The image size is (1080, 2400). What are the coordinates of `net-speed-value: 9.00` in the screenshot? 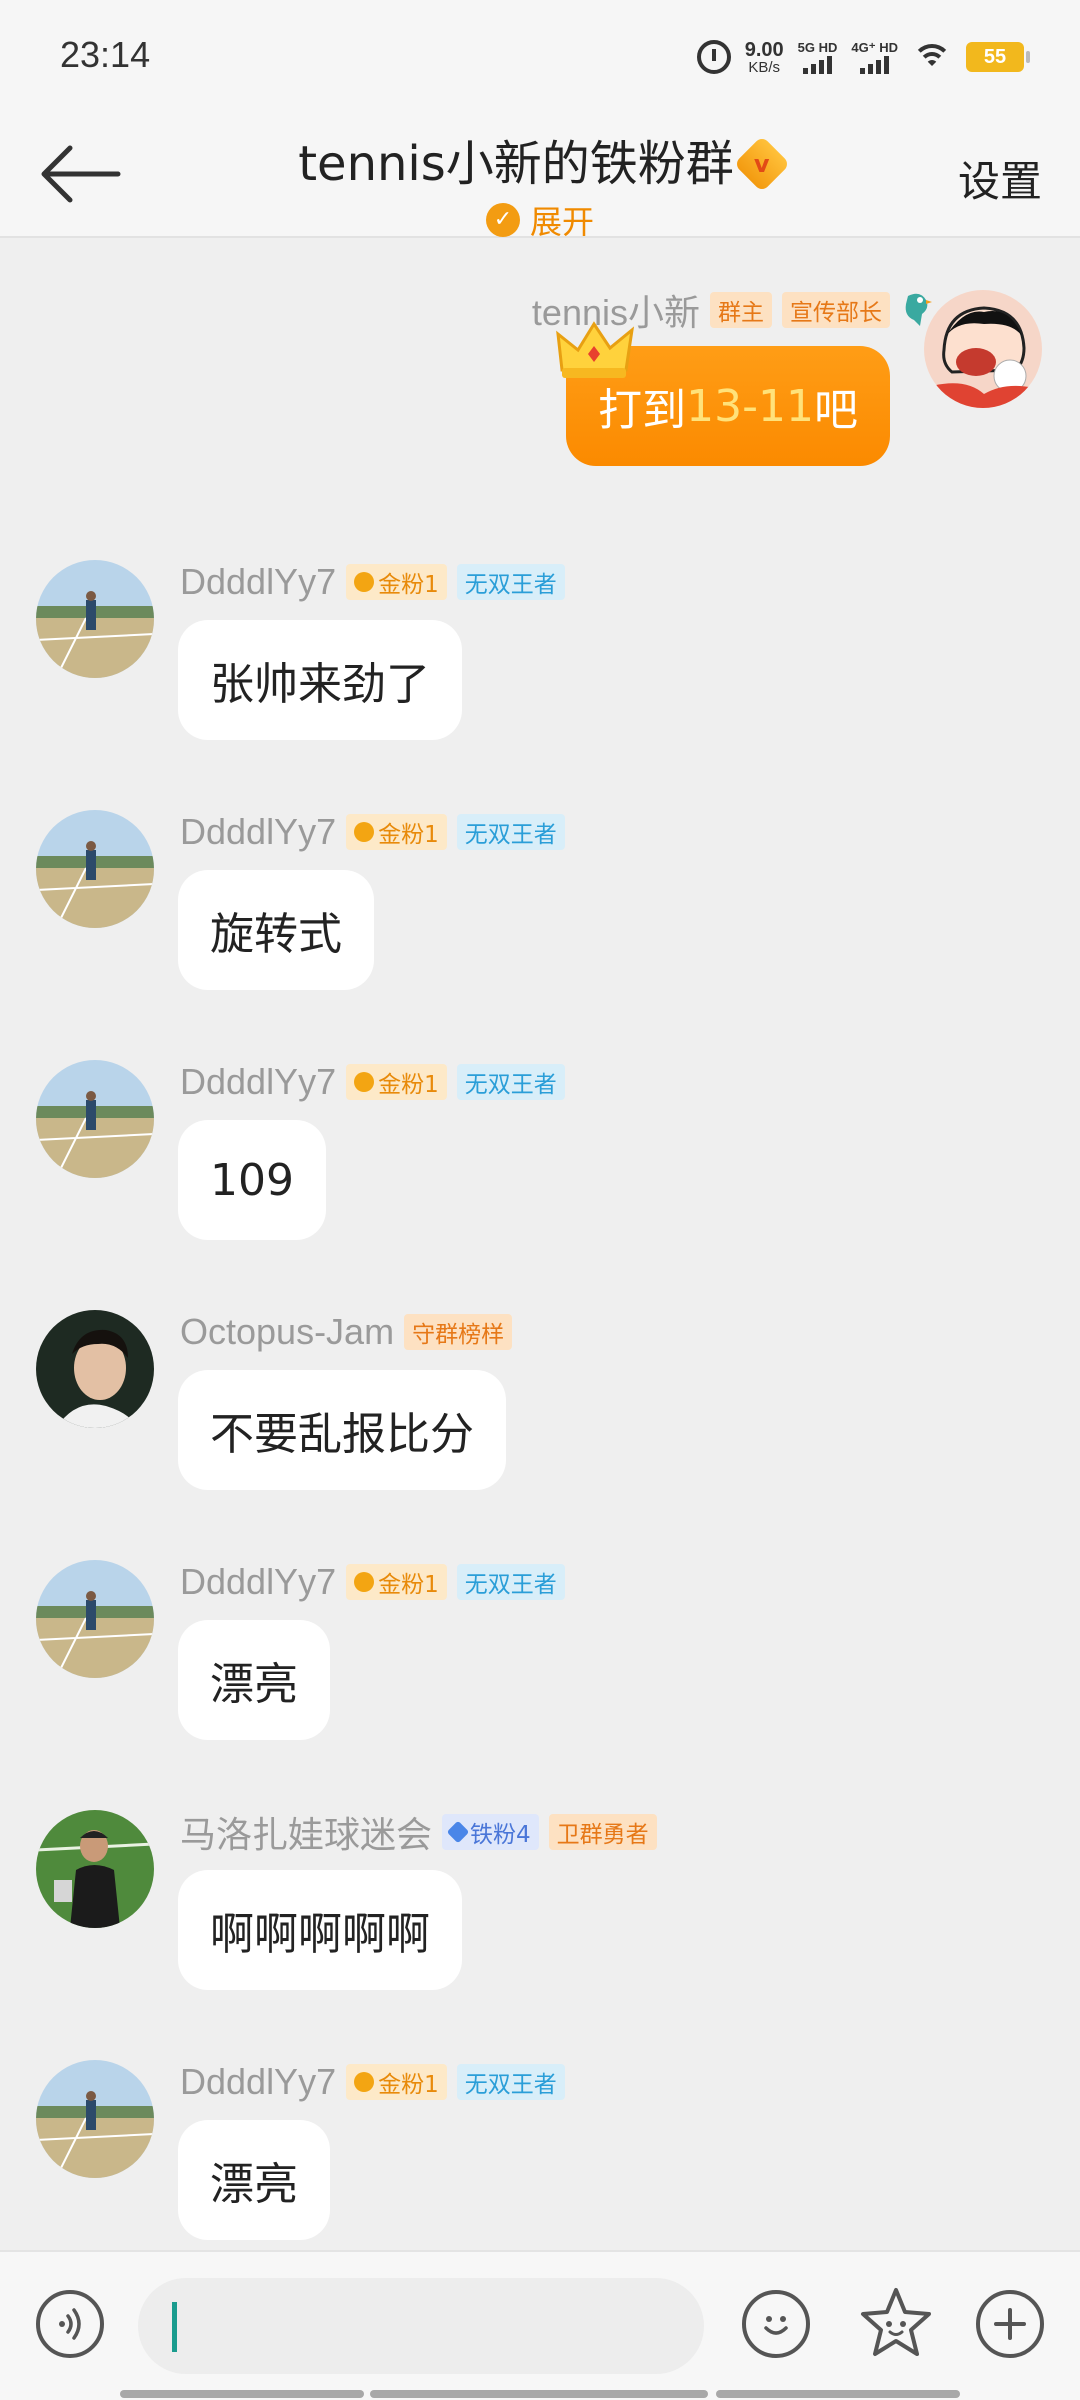 It's located at (764, 49).